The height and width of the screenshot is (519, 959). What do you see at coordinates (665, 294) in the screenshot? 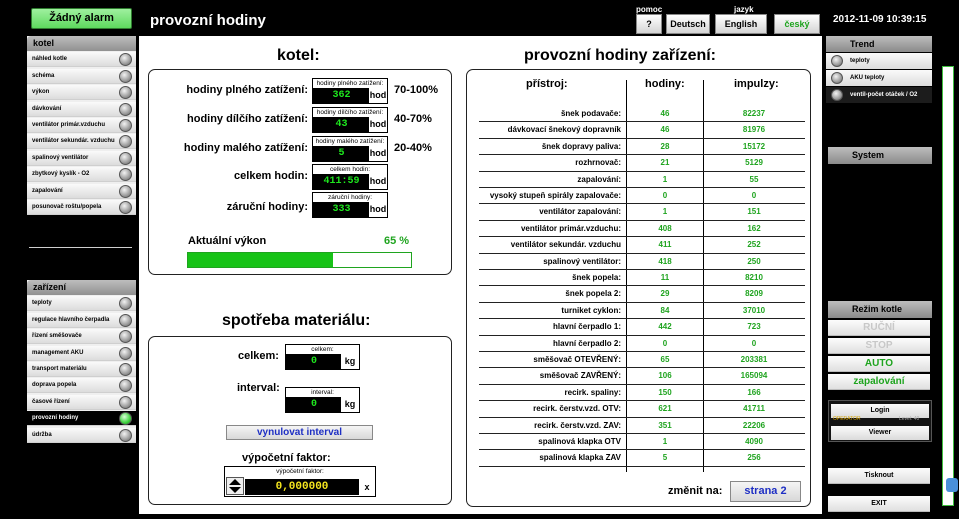
I see `device-hours: 29` at bounding box center [665, 294].